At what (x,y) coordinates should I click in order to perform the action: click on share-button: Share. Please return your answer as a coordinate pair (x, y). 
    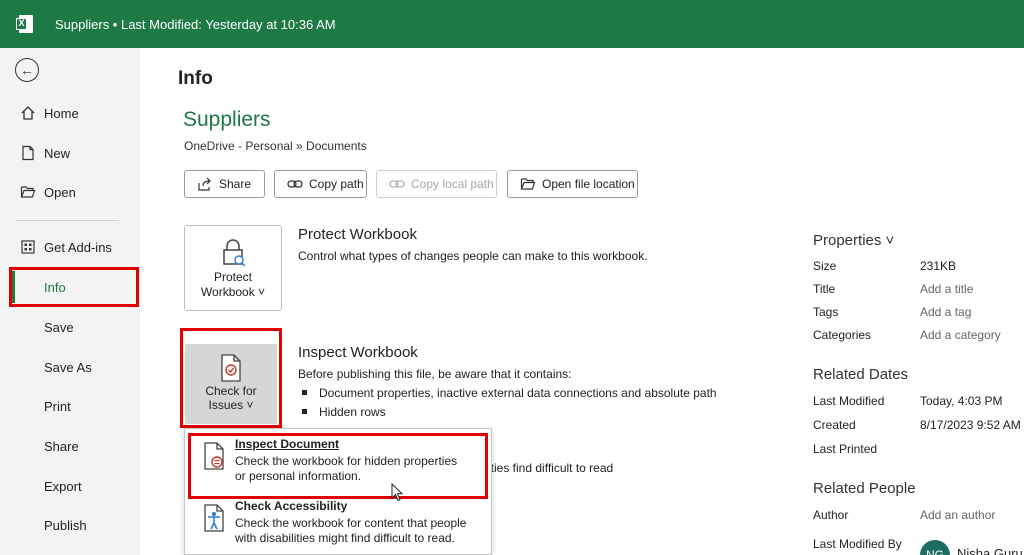
    Looking at the image, I should click on (224, 184).